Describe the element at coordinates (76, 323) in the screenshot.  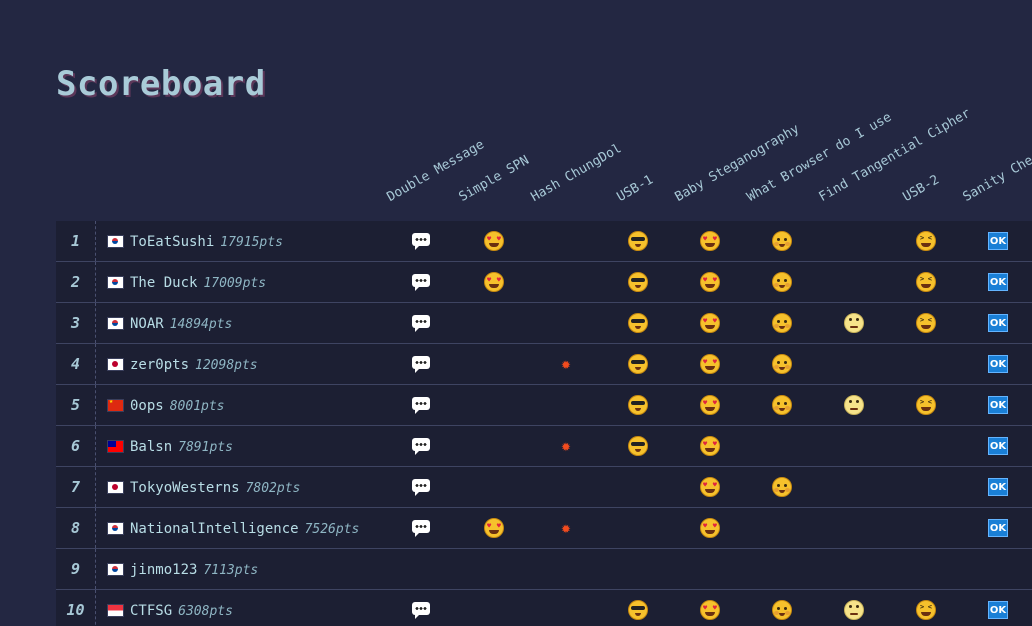
I see `rank-number: 3` at that location.